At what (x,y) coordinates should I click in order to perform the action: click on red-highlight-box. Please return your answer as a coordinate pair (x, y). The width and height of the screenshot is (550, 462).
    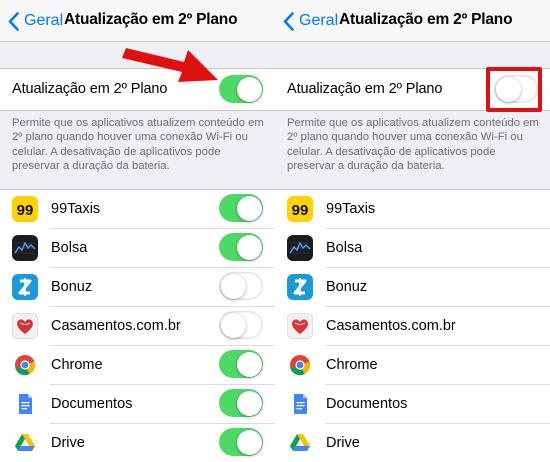
    Looking at the image, I should click on (514, 89).